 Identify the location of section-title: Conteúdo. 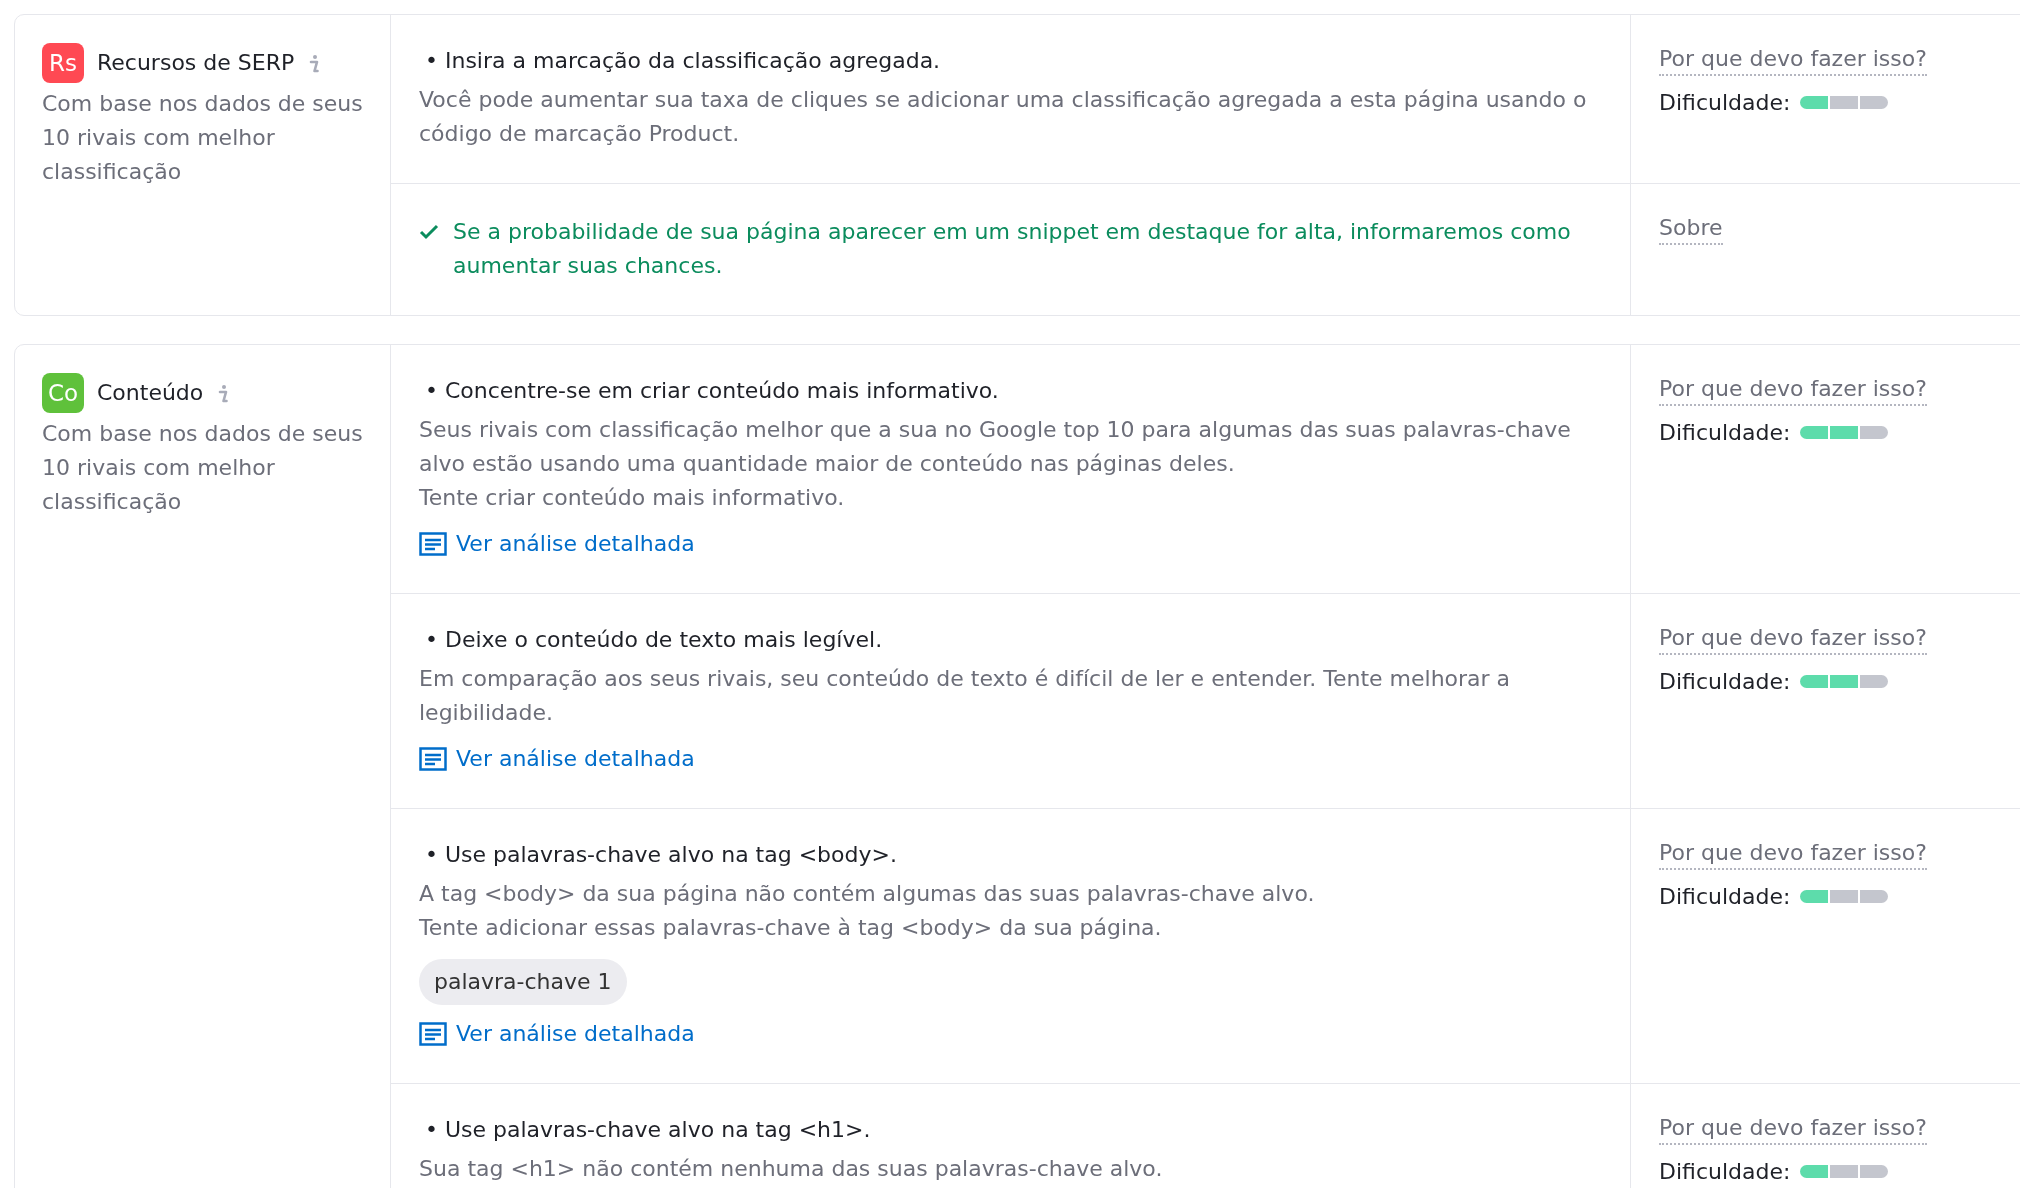
(150, 392).